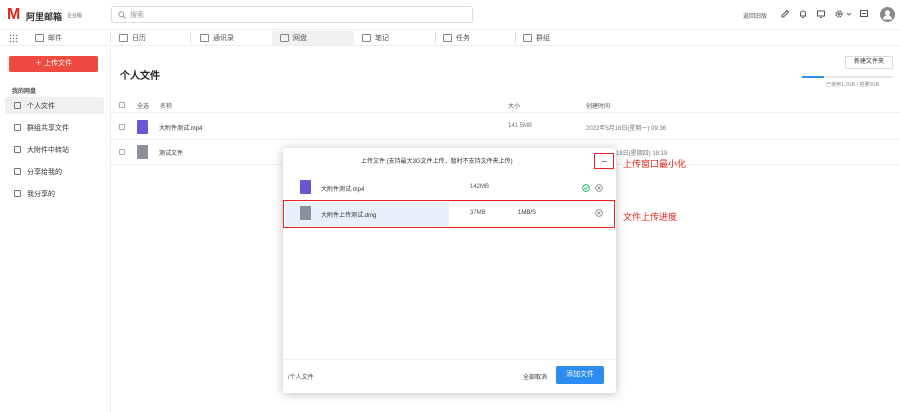  What do you see at coordinates (535, 376) in the screenshot?
I see `cancel-all-button: 全部取消` at bounding box center [535, 376].